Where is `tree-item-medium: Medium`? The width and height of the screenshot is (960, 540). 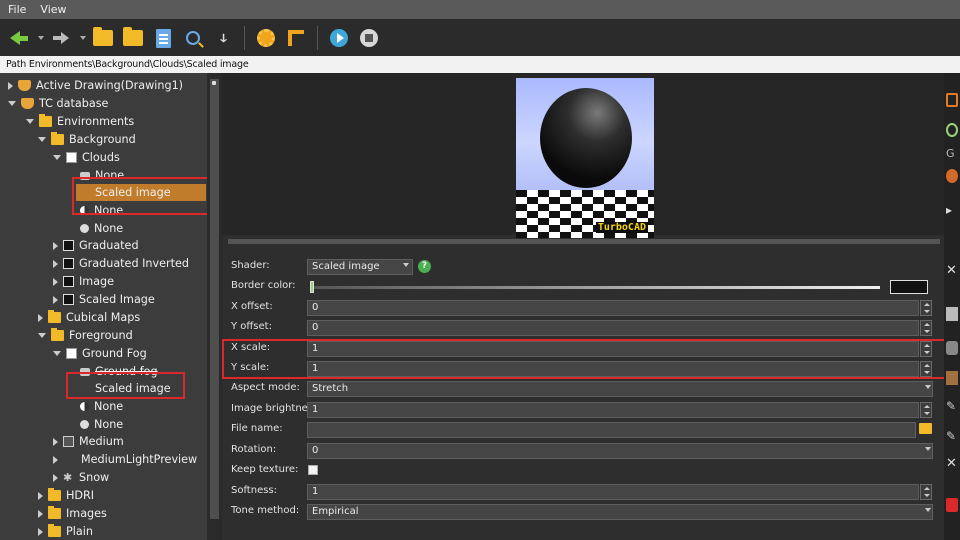
tree-item-medium: Medium is located at coordinates (88, 441).